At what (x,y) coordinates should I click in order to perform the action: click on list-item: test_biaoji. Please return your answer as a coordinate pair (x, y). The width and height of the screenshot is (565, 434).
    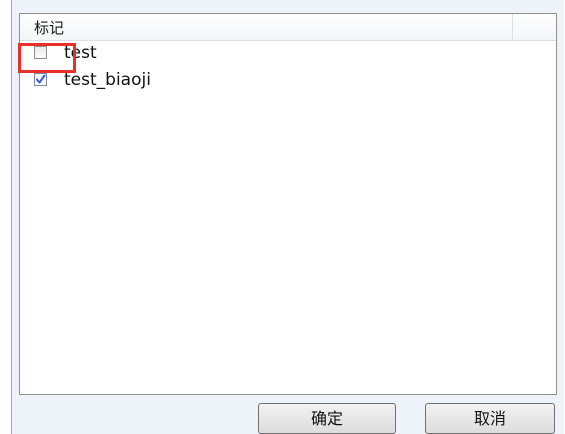
    Looking at the image, I should click on (288, 80).